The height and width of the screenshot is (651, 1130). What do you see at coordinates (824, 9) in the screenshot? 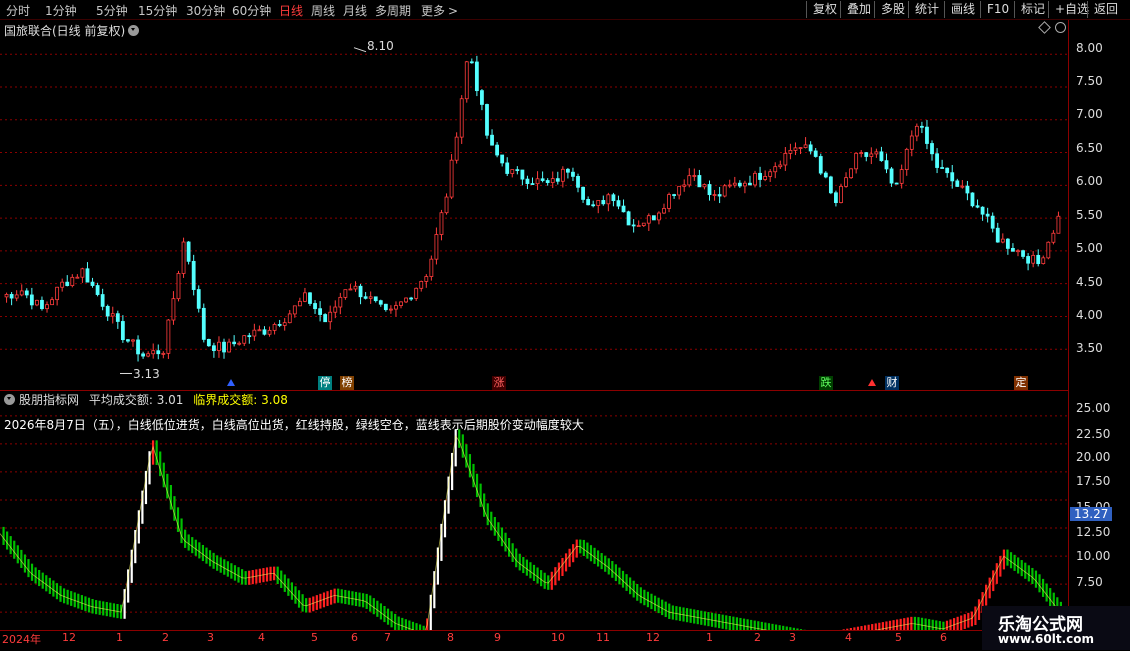
I see `fuquan-button: 复权` at bounding box center [824, 9].